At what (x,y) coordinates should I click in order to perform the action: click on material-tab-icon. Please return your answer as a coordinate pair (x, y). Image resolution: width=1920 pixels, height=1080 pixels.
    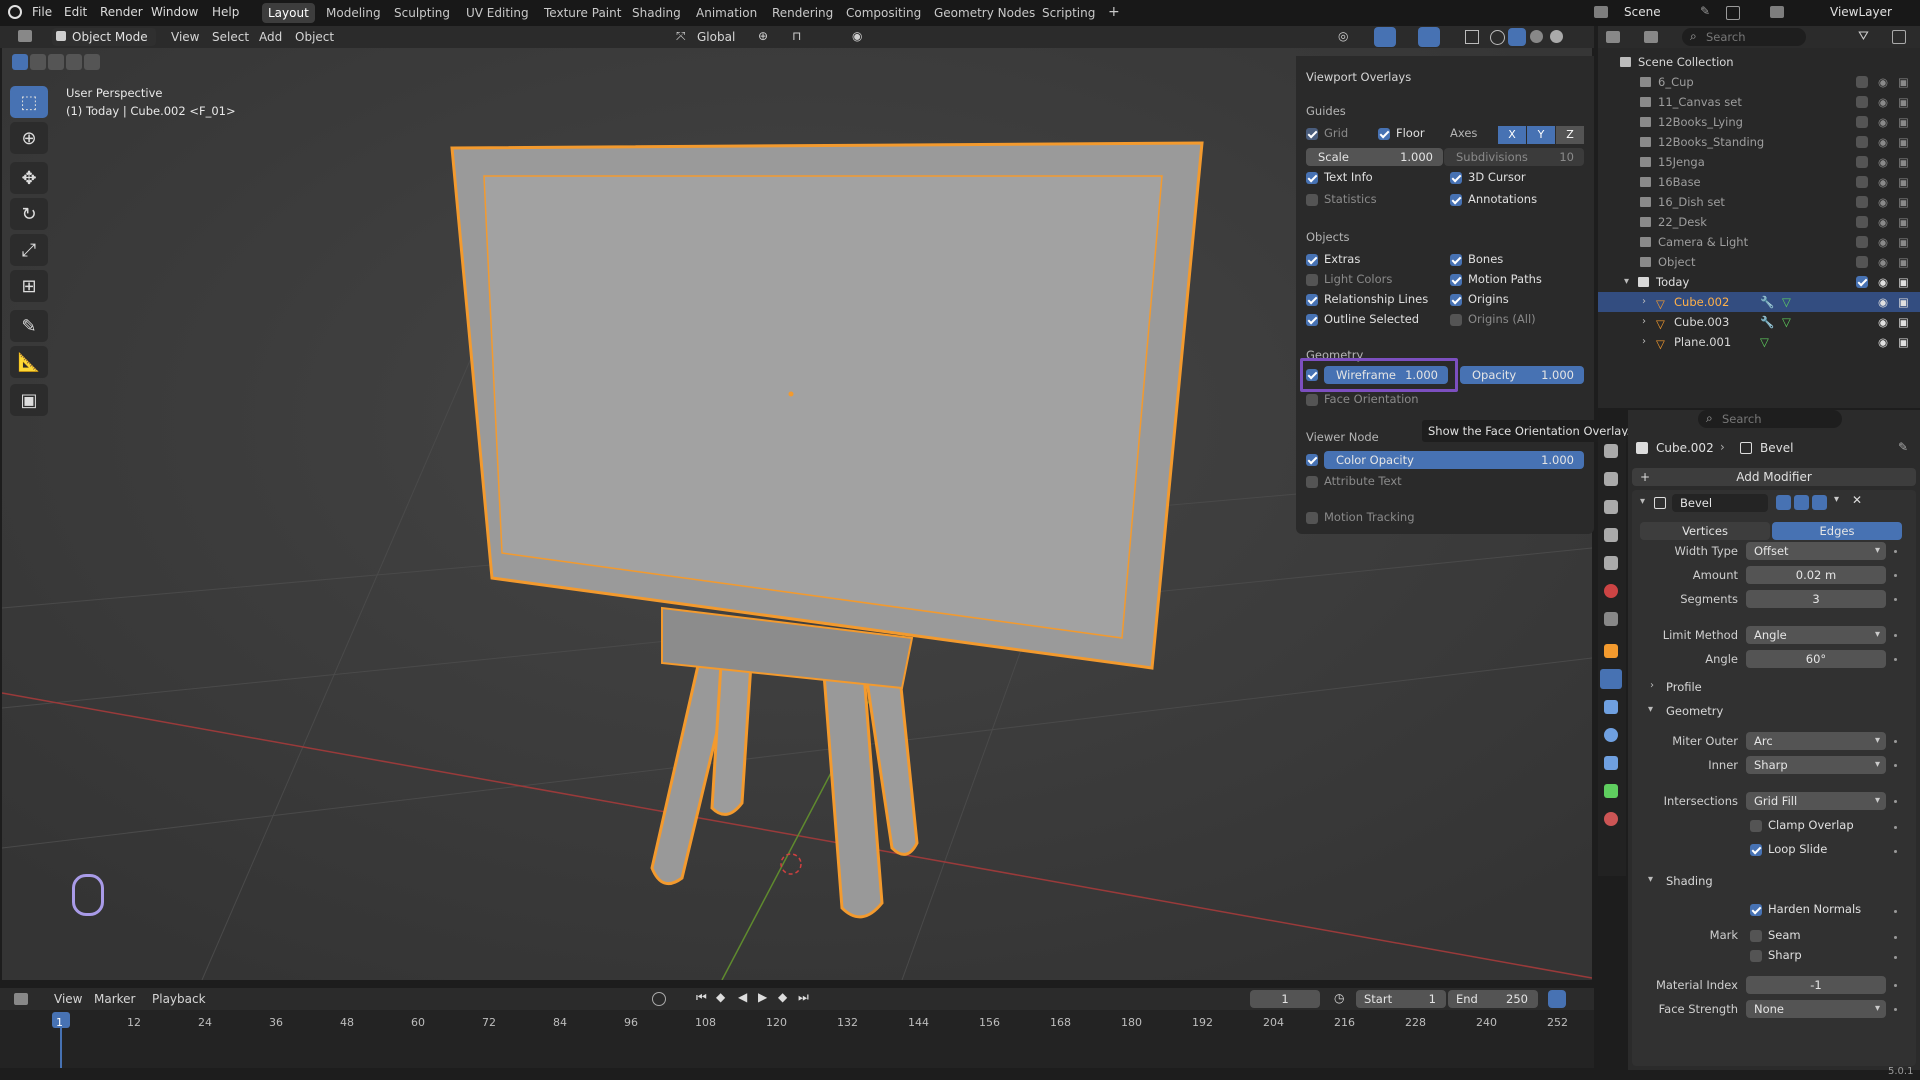
    Looking at the image, I should click on (1611, 819).